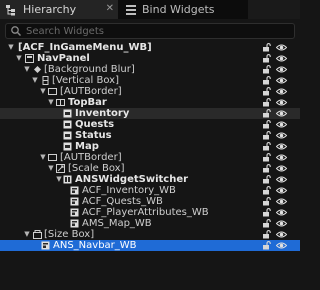 Image resolution: width=320 pixels, height=290 pixels. I want to click on tree-row: Map, so click(150, 146).